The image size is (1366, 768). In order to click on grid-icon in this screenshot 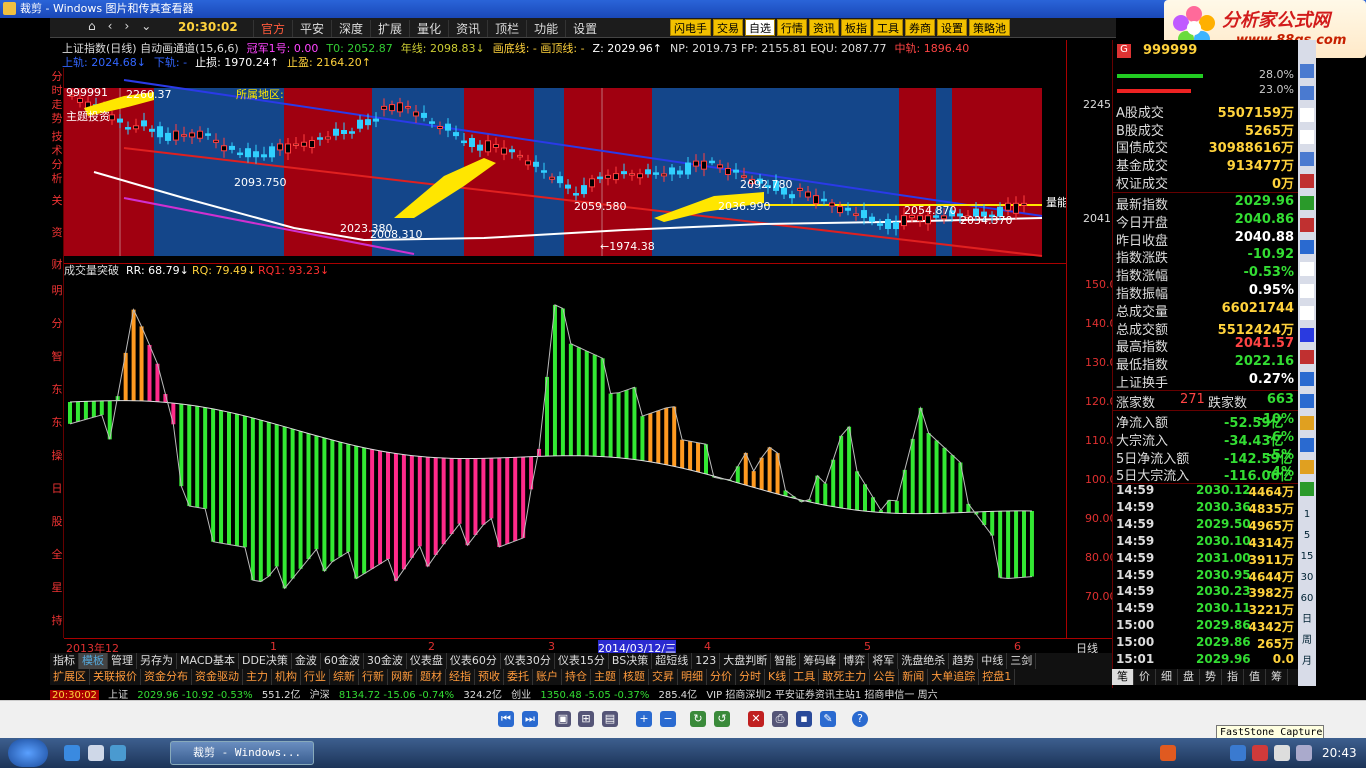, I will do `click(1307, 137)`.